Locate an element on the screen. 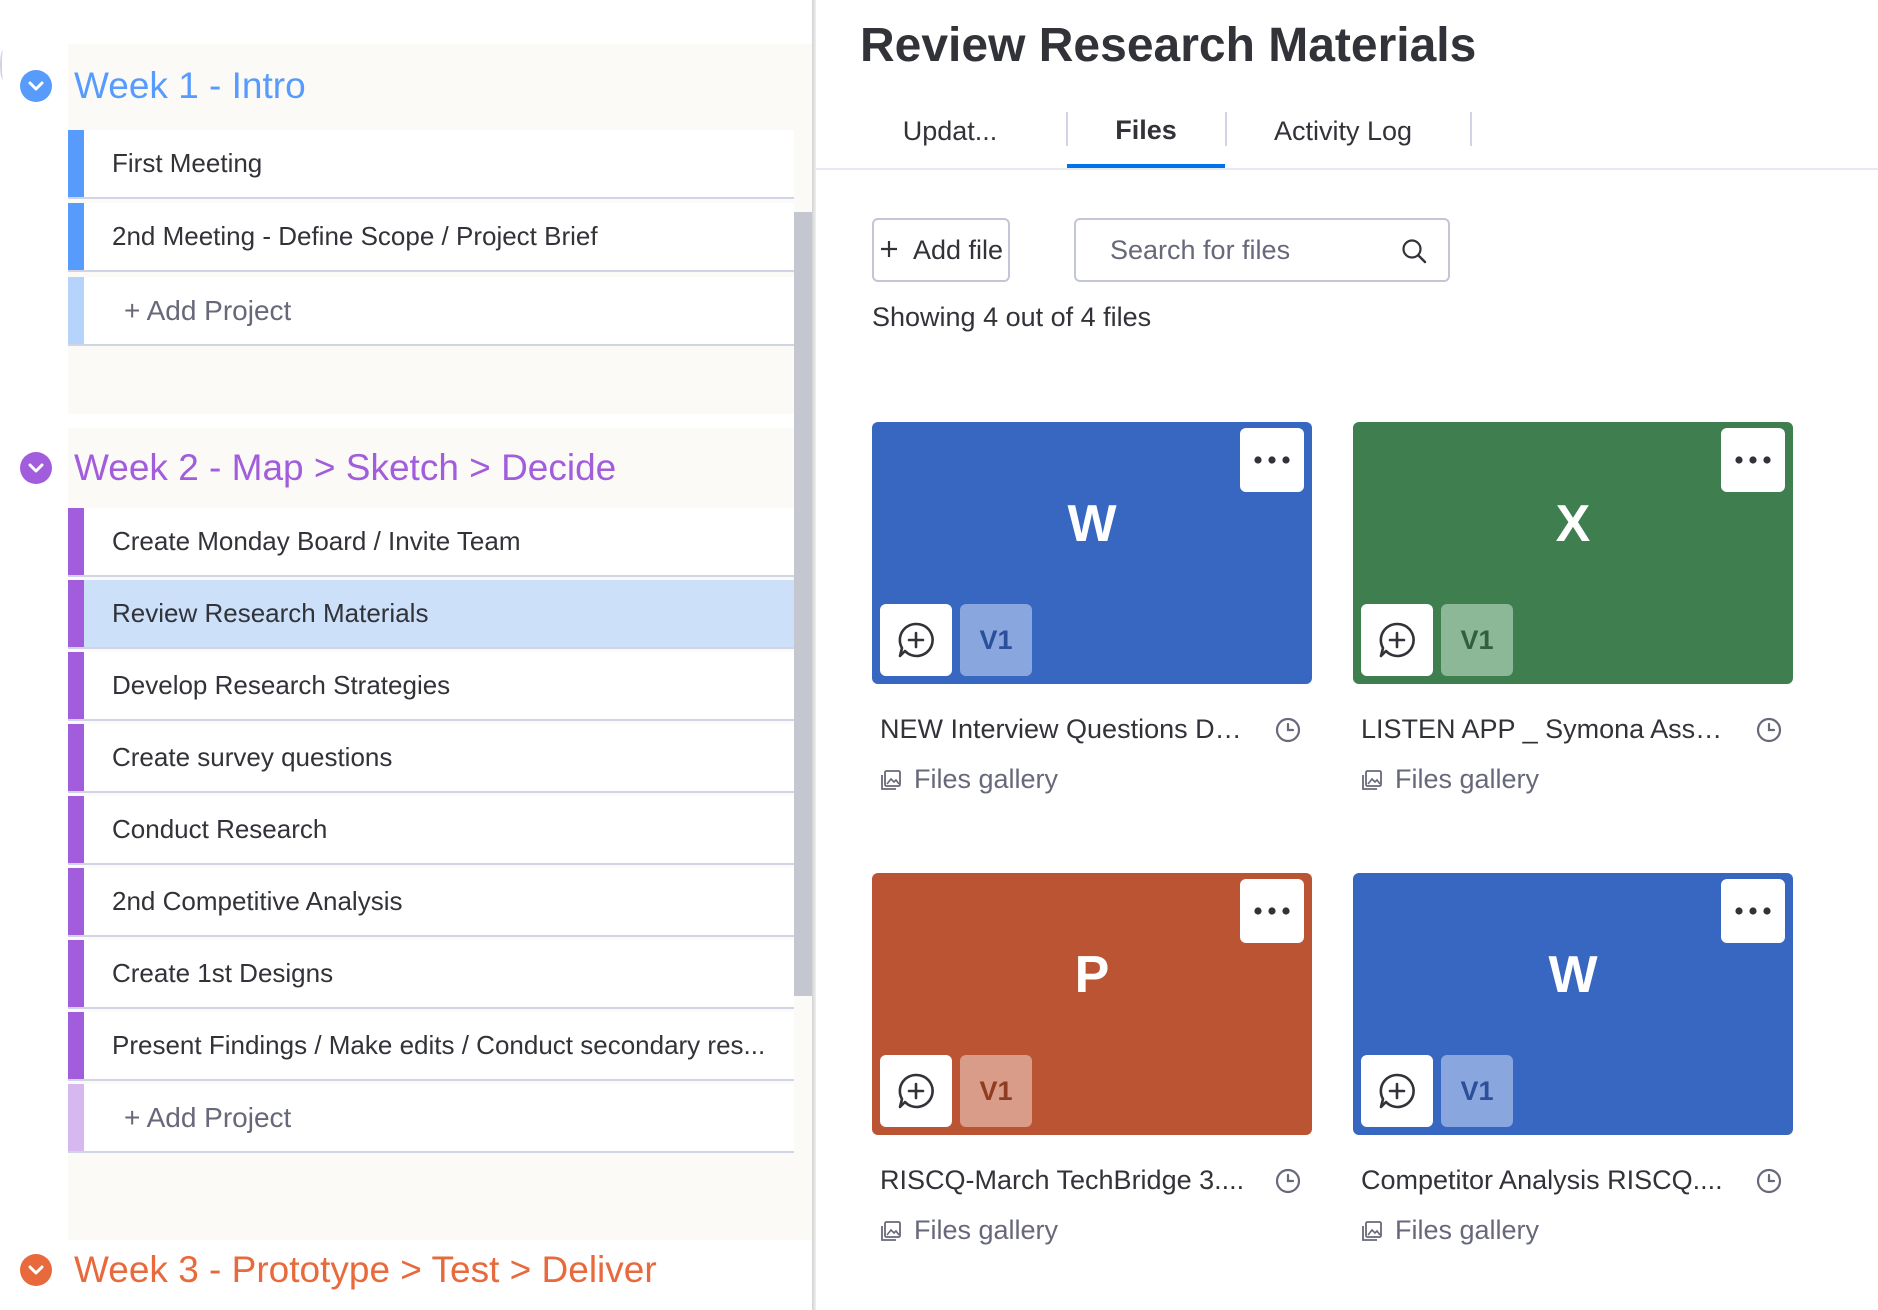  group-header-week1: Week 1 - Intro is located at coordinates (163, 86).